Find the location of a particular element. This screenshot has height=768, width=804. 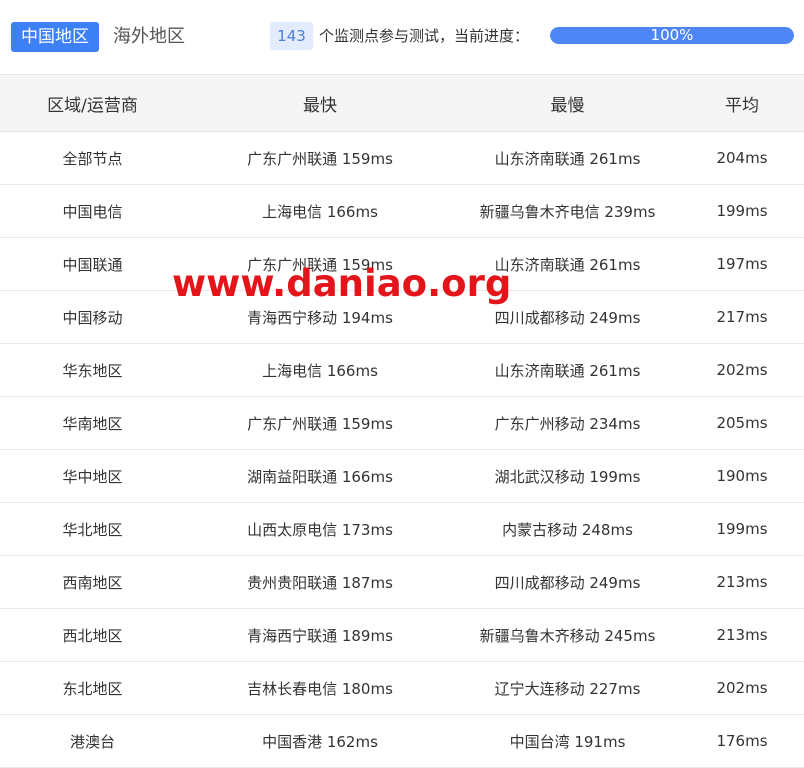

cell-region: 西北地区 is located at coordinates (92, 635).